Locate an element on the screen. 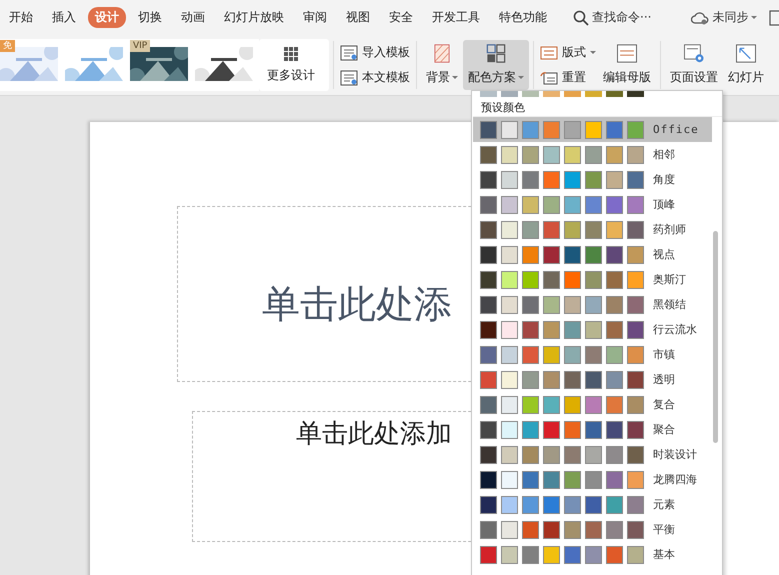 The image size is (779, 575). search-icon is located at coordinates (581, 18).